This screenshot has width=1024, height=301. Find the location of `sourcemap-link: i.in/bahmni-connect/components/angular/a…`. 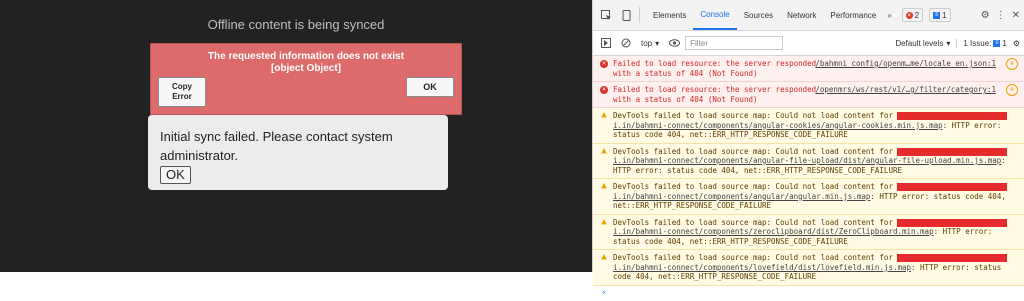

sourcemap-link: i.in/bahmni-connect/components/angular/a… is located at coordinates (741, 196).